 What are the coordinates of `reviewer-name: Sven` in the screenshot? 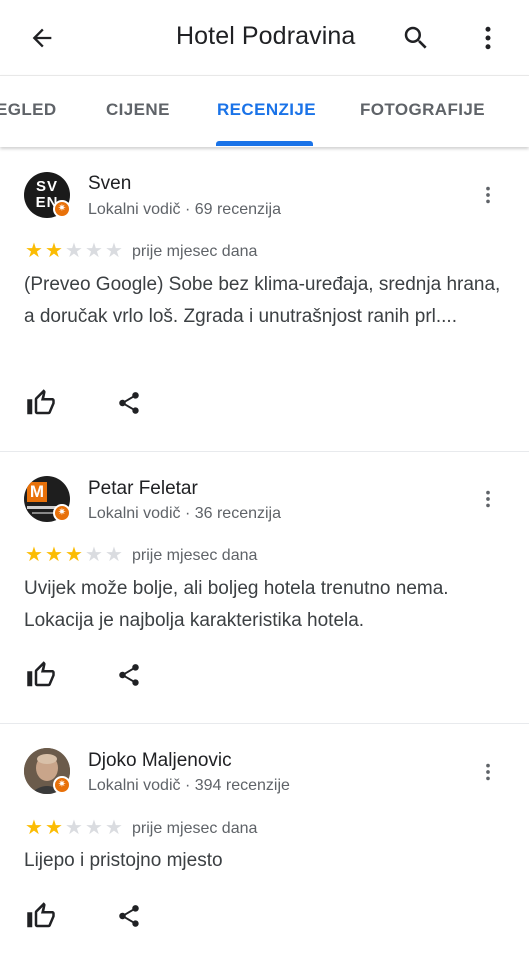 It's located at (109, 184).